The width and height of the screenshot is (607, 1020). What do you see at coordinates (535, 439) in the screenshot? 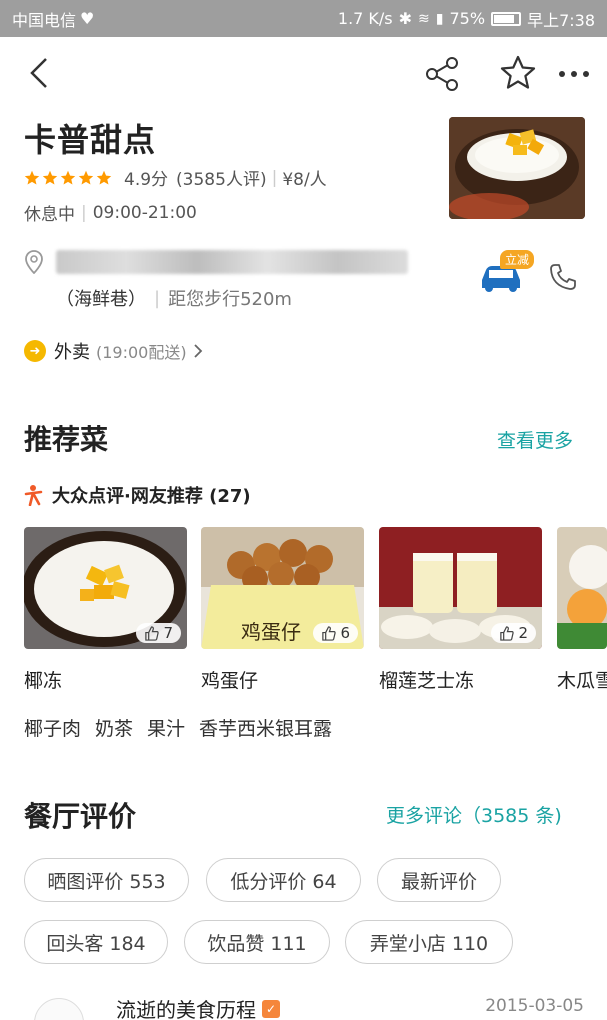
I see `see-more-link: 查看更多` at bounding box center [535, 439].